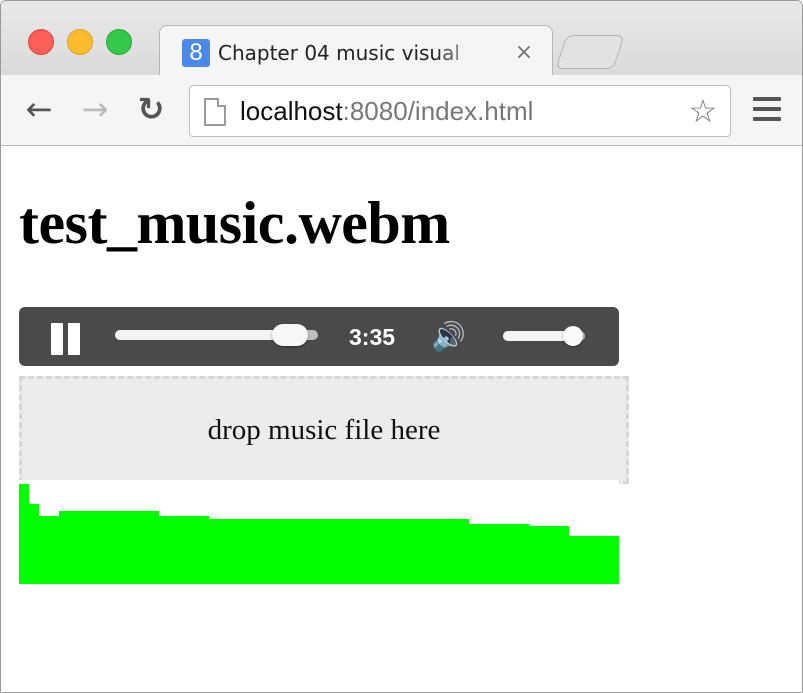 The image size is (803, 693). I want to click on new-tab-button, so click(590, 52).